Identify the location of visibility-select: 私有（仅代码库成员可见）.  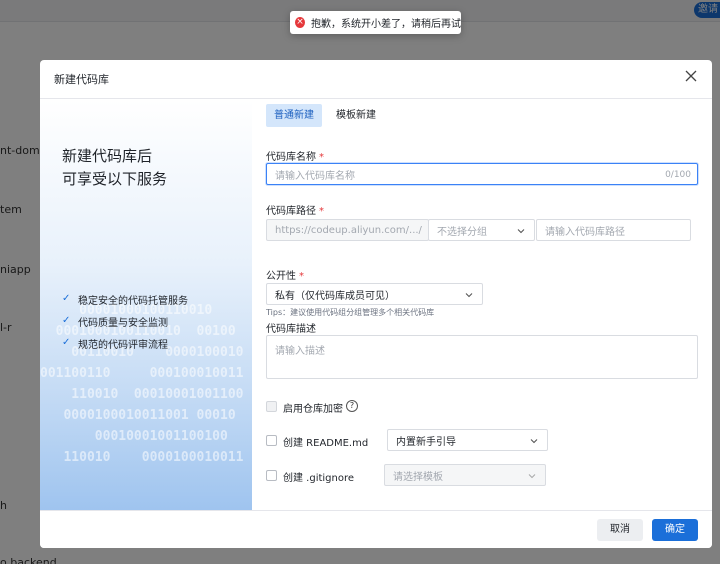
(374, 294).